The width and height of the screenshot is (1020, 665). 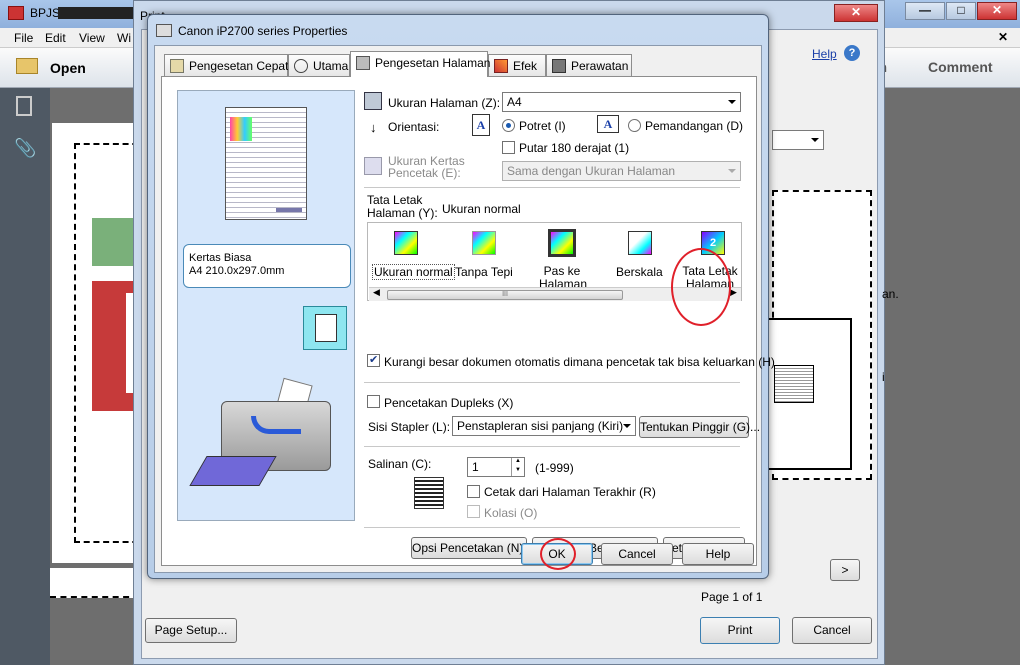 I want to click on red-highlight-circle-ok, so click(x=558, y=554).